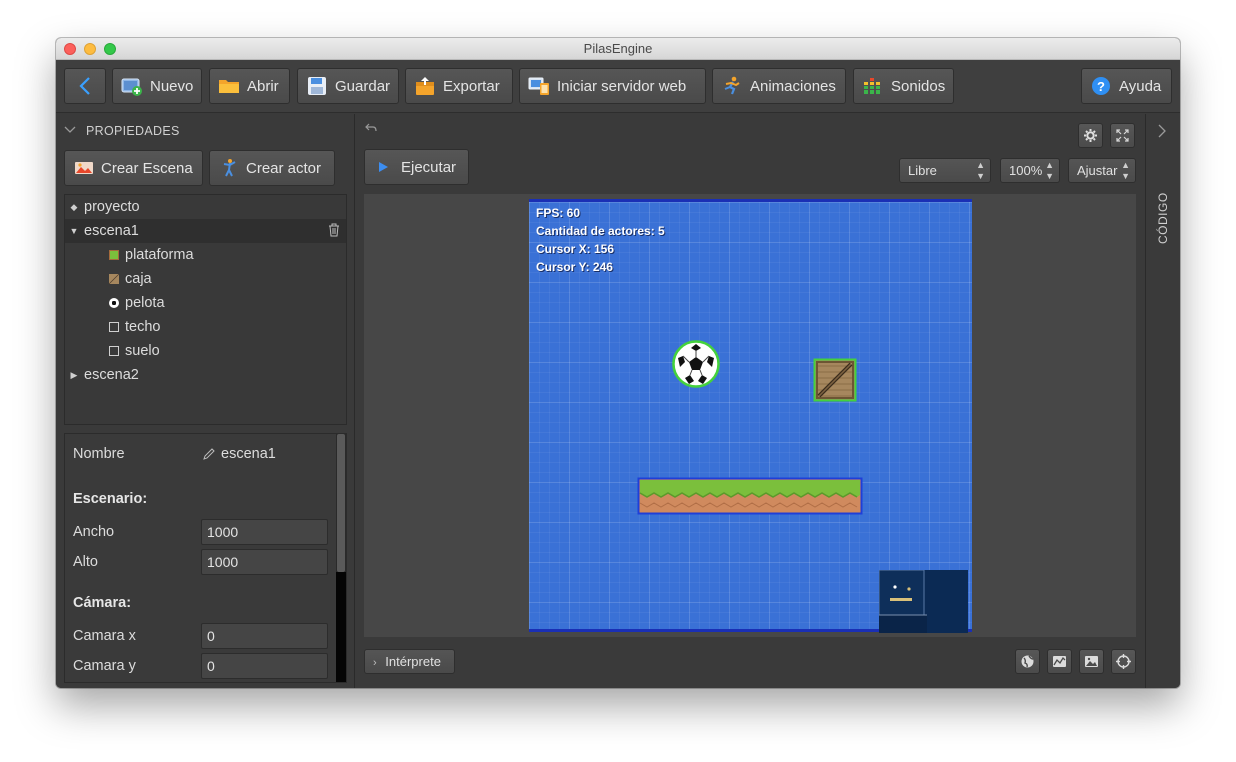  What do you see at coordinates (133, 168) in the screenshot?
I see `create-scene-button: Crear Escena` at bounding box center [133, 168].